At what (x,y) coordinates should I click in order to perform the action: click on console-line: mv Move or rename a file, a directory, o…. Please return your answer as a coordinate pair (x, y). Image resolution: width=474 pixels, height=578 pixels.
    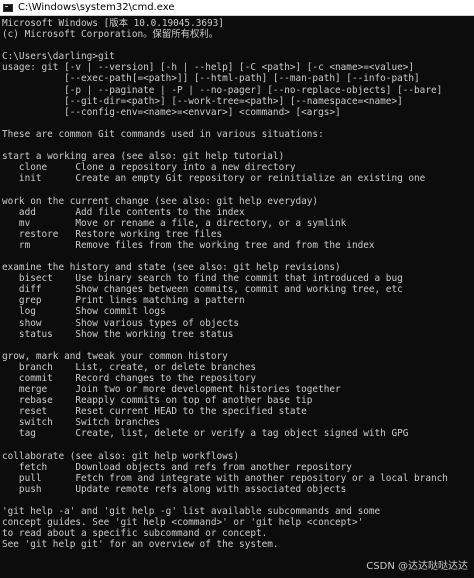
    Looking at the image, I should click on (174, 223).